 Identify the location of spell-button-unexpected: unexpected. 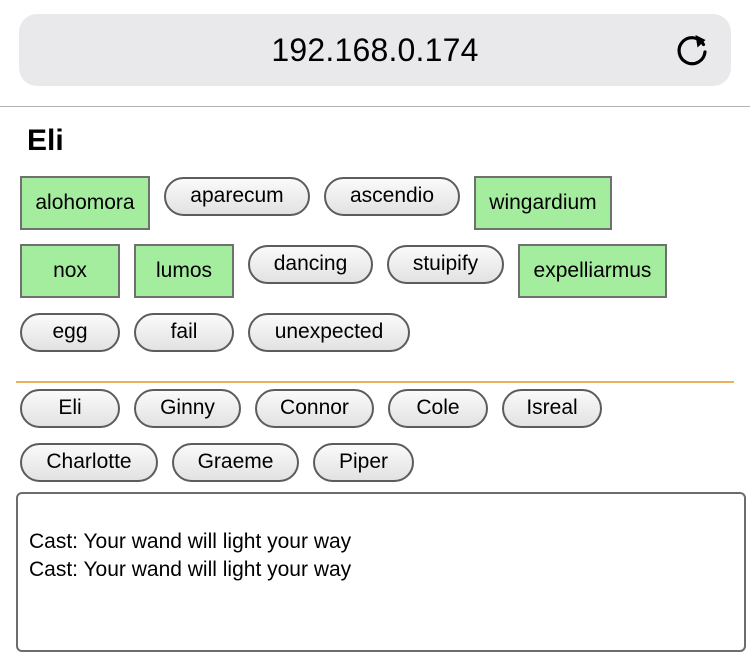
(329, 332).